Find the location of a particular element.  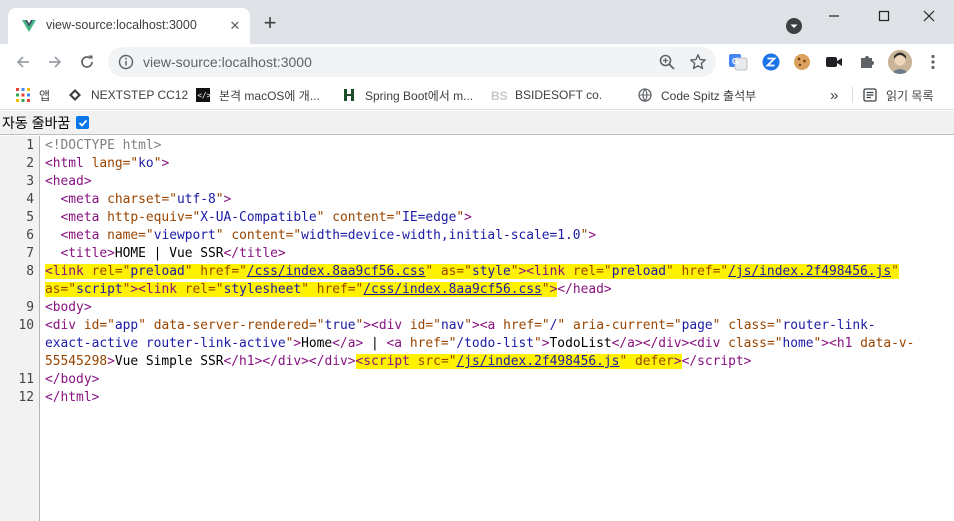

title-text: HOME | Vue SSR is located at coordinates (169, 253).